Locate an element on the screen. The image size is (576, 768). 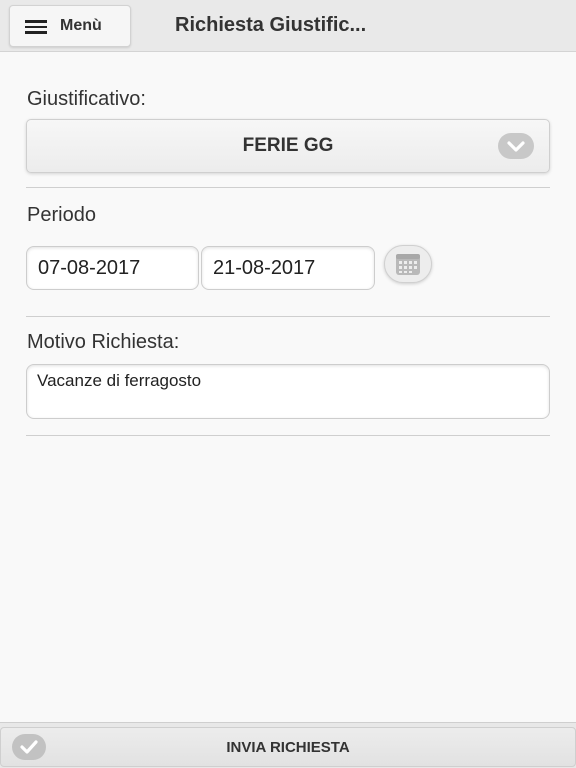
calendar-button is located at coordinates (408, 264).